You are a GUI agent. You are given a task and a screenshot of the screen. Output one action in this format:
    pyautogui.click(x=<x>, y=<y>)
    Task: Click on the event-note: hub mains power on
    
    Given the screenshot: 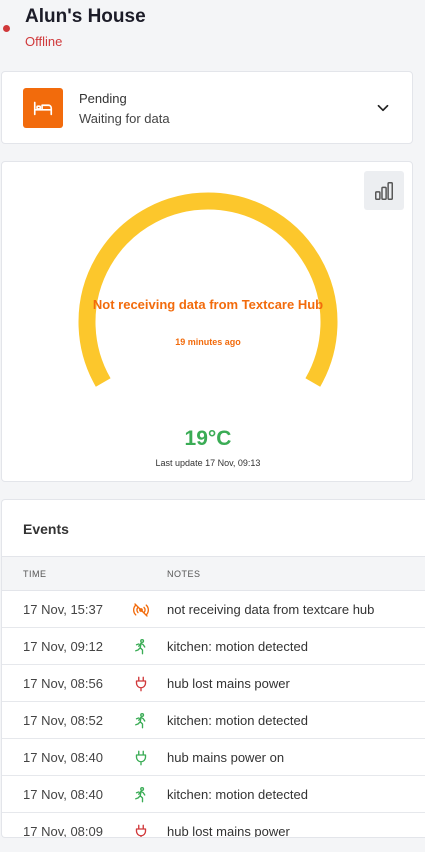 What is the action you would take?
    pyautogui.click(x=226, y=757)
    